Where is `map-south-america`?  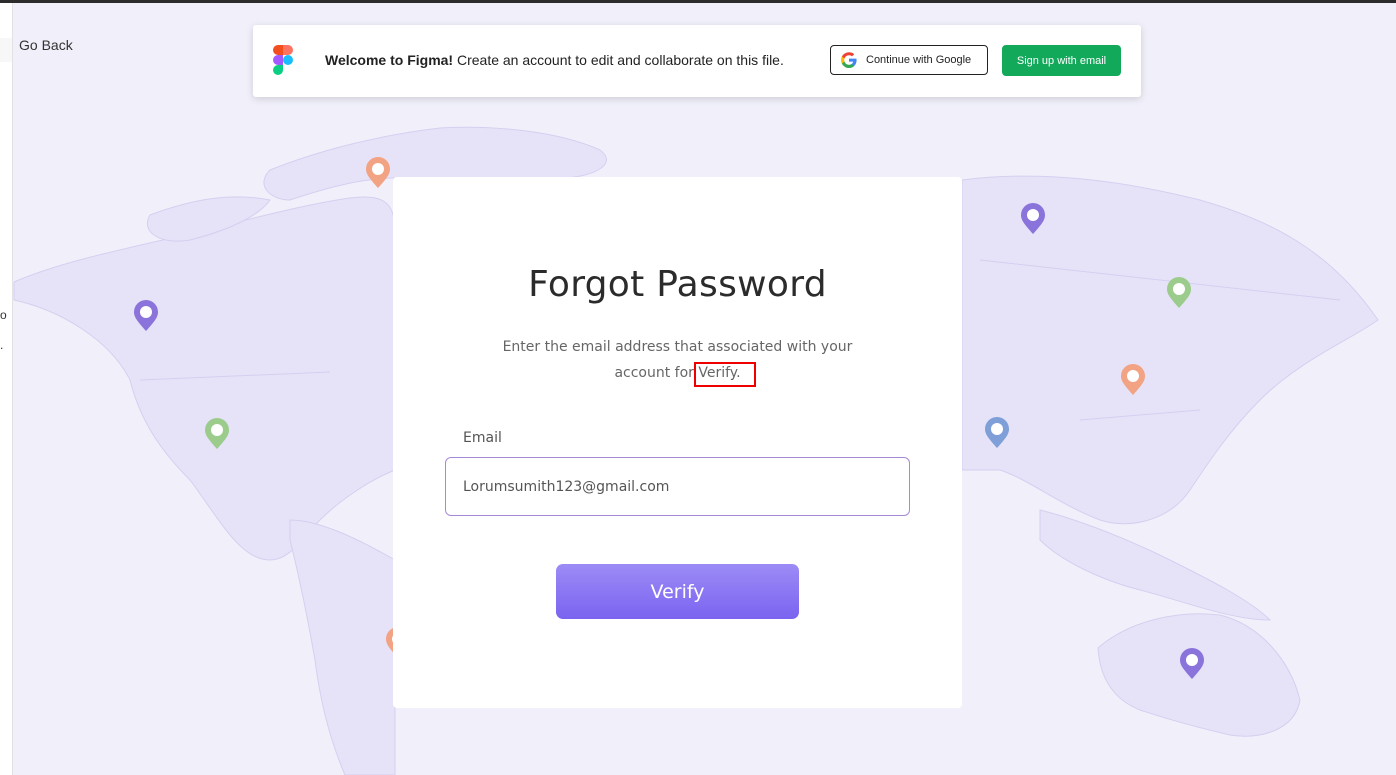
map-south-america is located at coordinates (342, 647).